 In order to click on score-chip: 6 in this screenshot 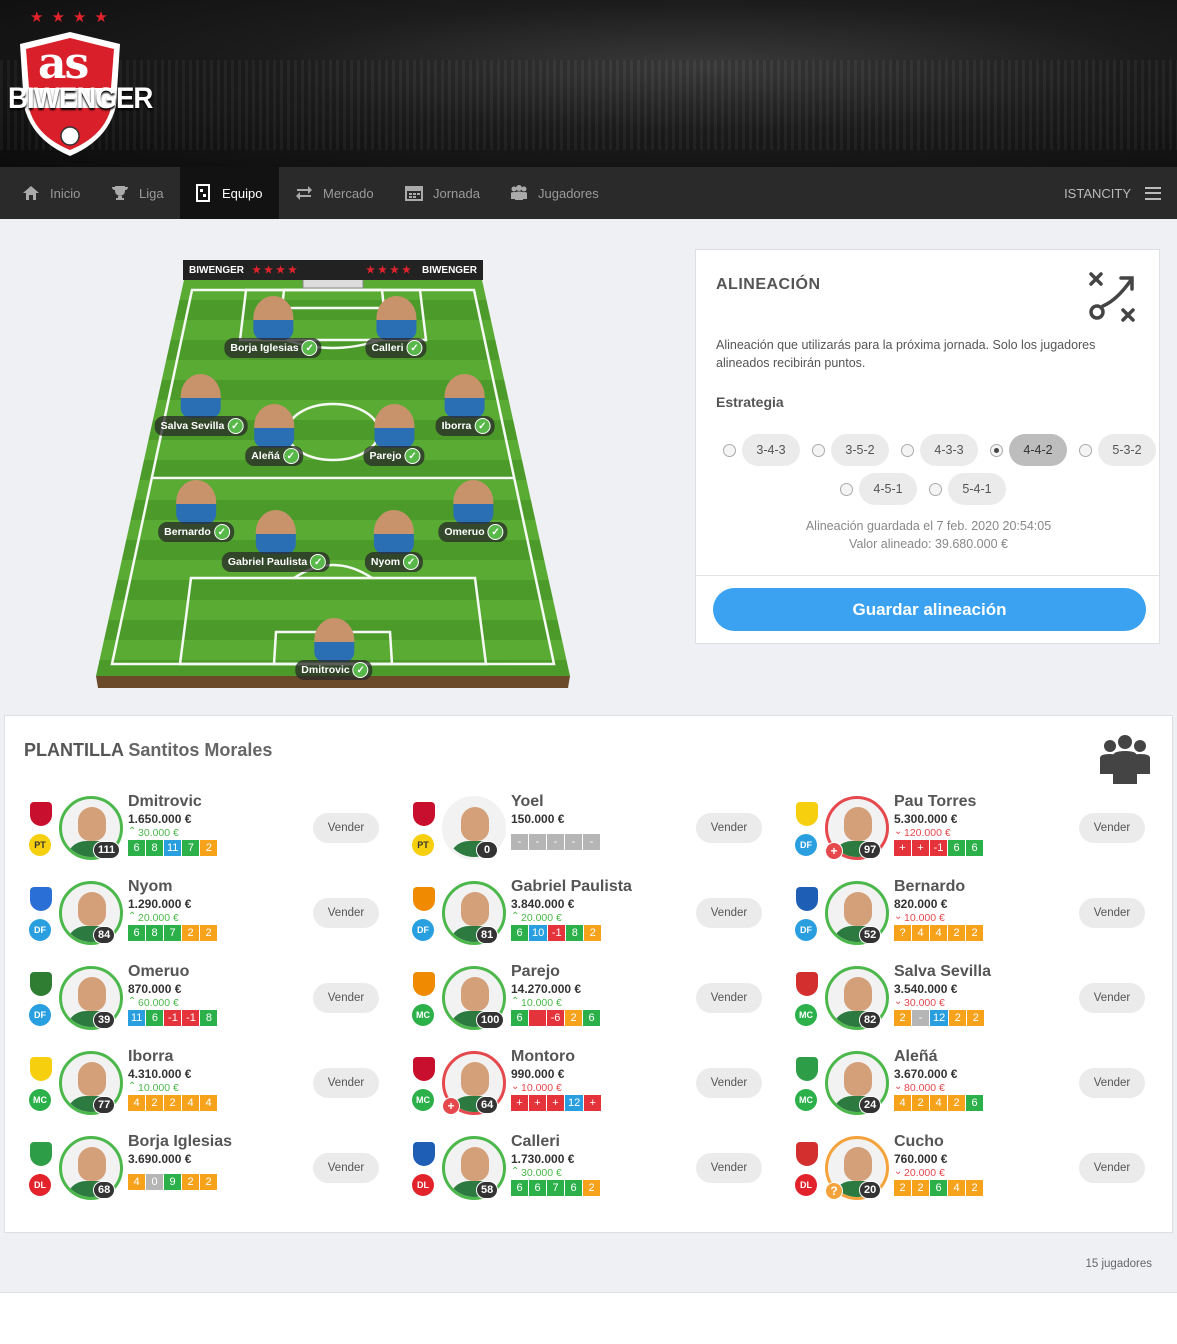, I will do `click(974, 1103)`.